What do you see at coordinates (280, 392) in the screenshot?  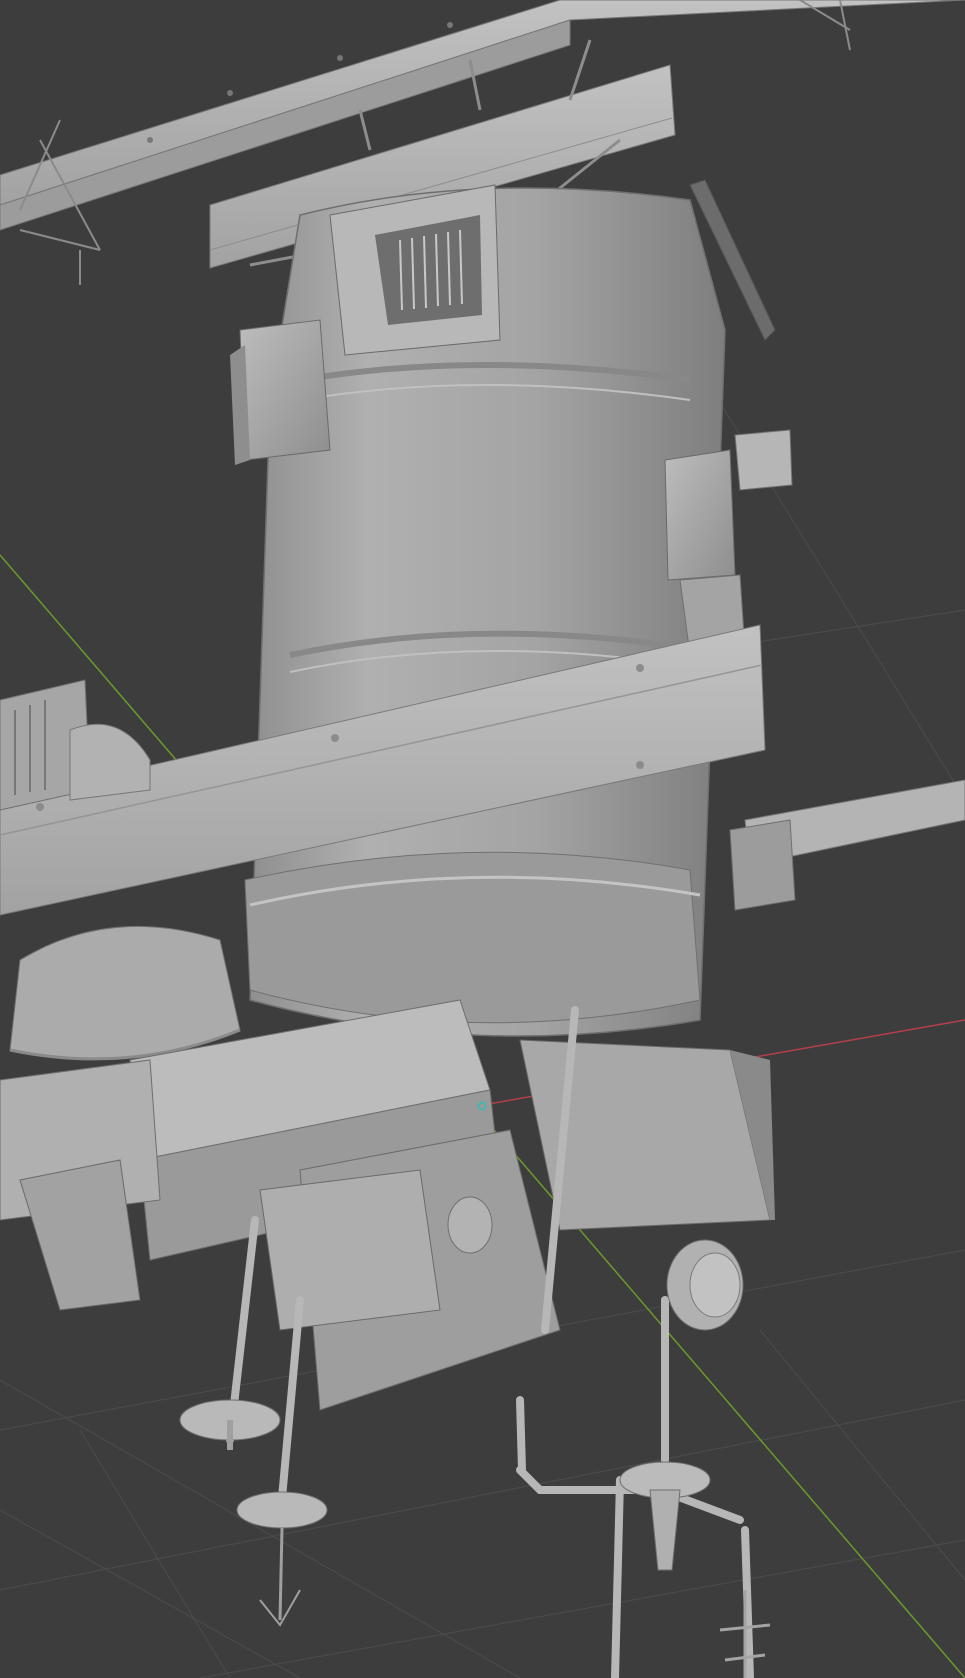 I see `side-equipment-box-left` at bounding box center [280, 392].